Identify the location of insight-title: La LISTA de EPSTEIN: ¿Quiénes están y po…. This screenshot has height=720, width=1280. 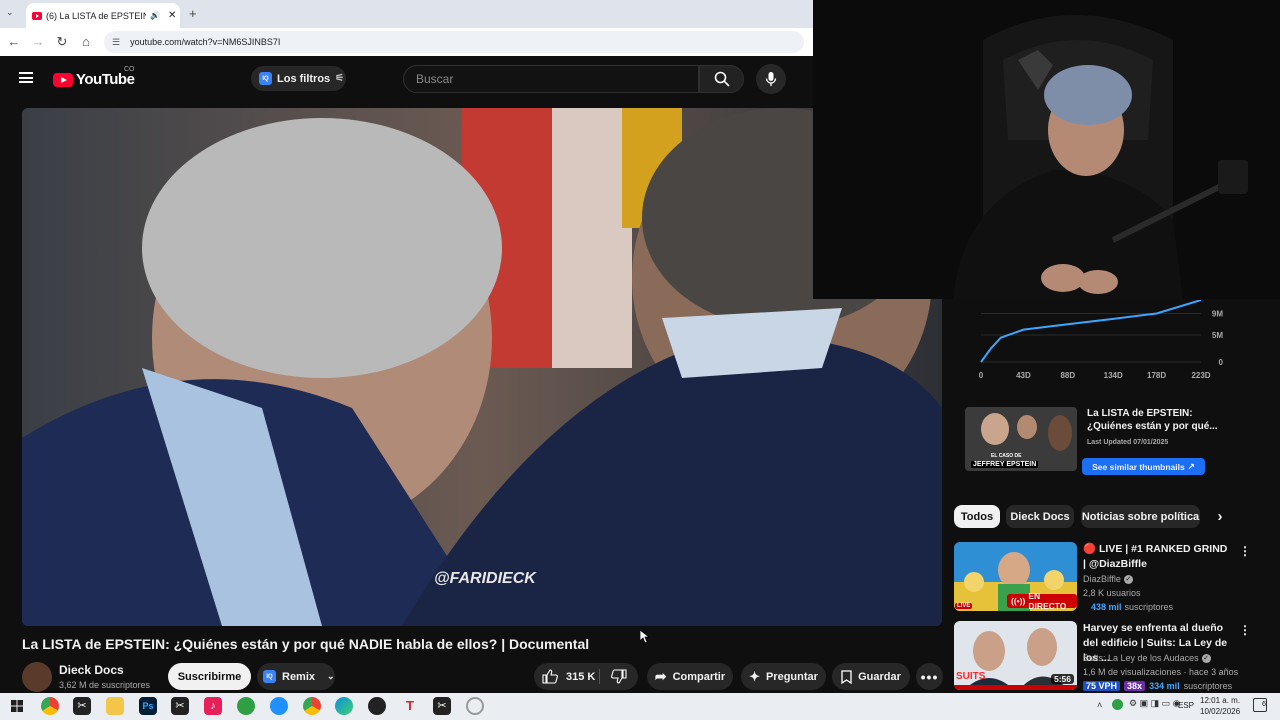
(1152, 420).